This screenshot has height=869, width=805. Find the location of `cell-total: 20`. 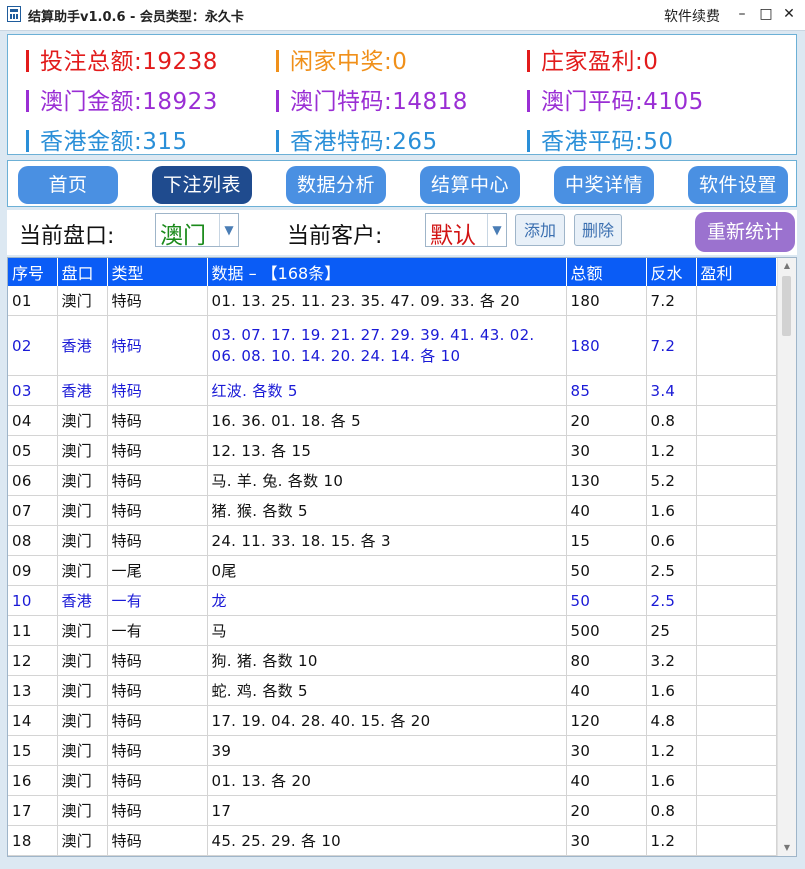

cell-total: 20 is located at coordinates (606, 420).